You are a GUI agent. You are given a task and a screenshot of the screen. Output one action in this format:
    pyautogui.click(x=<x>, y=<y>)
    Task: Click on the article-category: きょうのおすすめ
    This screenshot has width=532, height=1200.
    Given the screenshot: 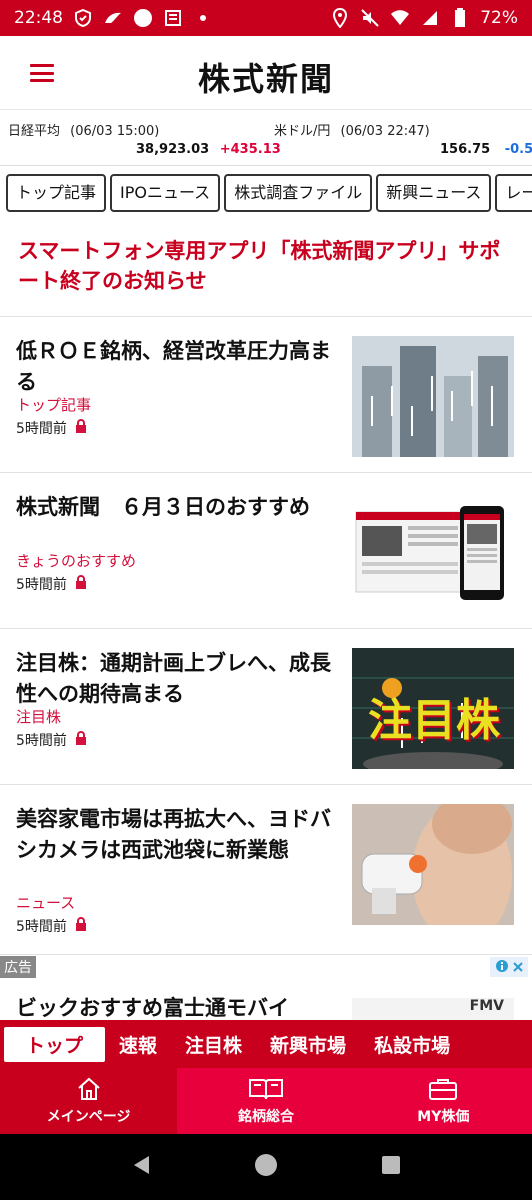 What is the action you would take?
    pyautogui.click(x=76, y=561)
    